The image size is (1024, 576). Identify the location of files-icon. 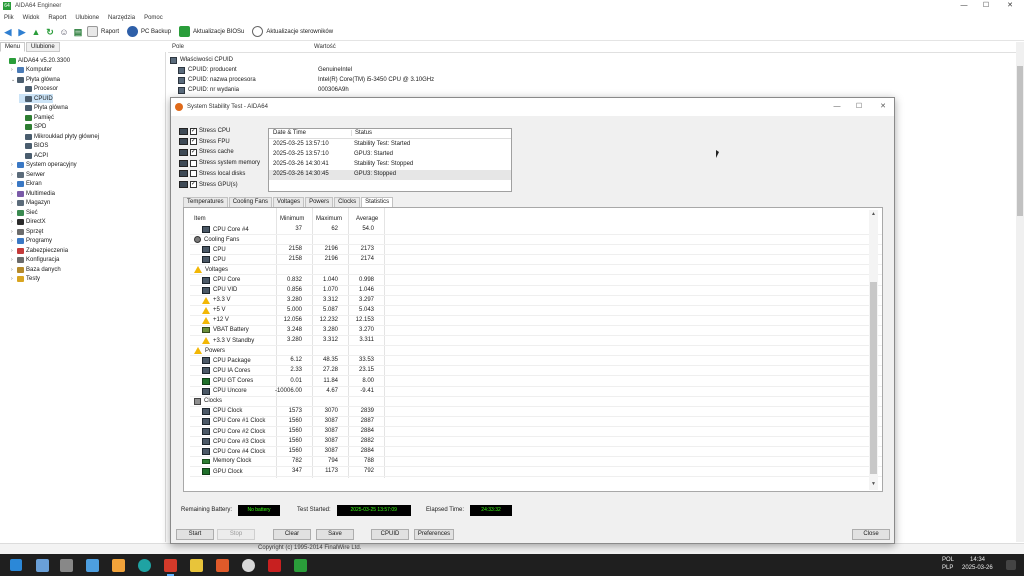
(92, 565).